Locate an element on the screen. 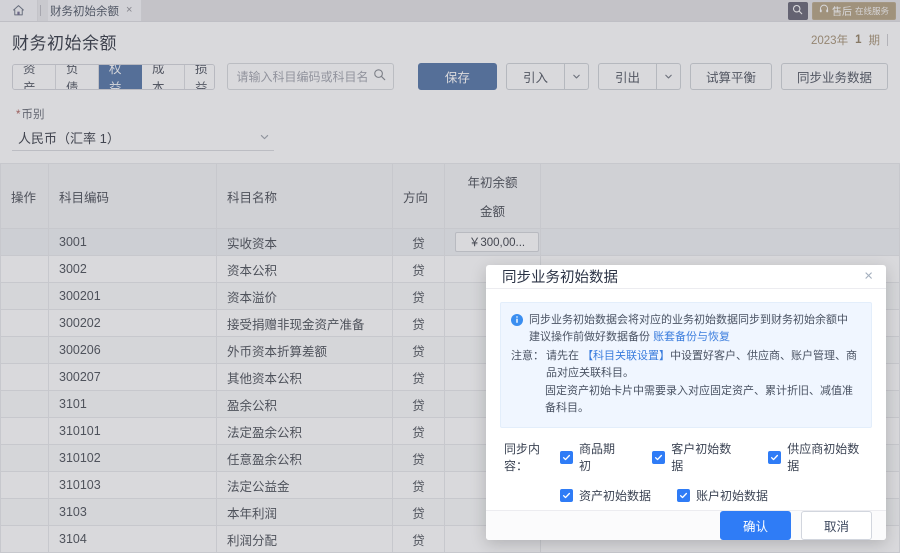  sync-options-row-1: 同步内容： 商品期初 客户初始数据 供应商初始数据 is located at coordinates (687, 457).